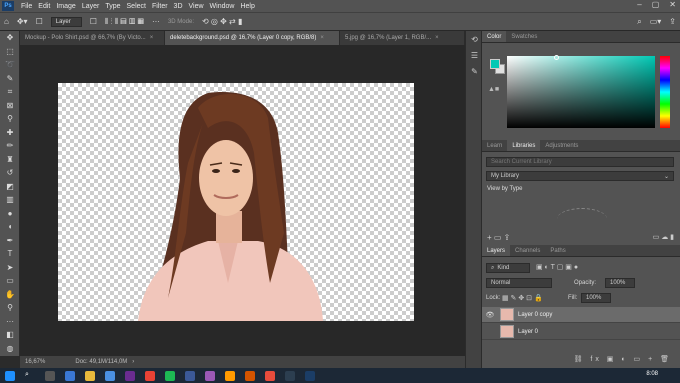  Describe the element at coordinates (656, 21) in the screenshot. I see `workspace-icon: ▭▾` at that location.